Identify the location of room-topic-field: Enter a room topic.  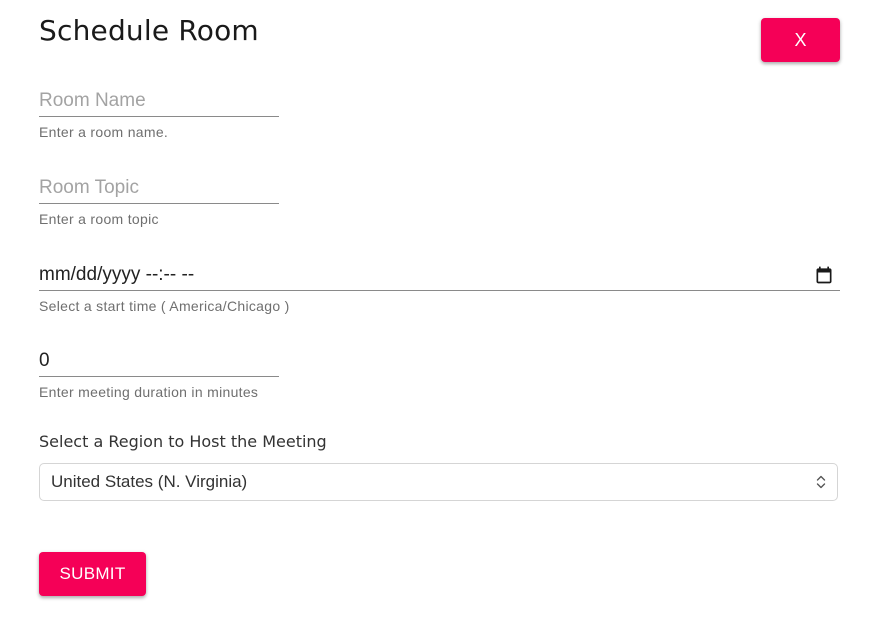
(159, 200).